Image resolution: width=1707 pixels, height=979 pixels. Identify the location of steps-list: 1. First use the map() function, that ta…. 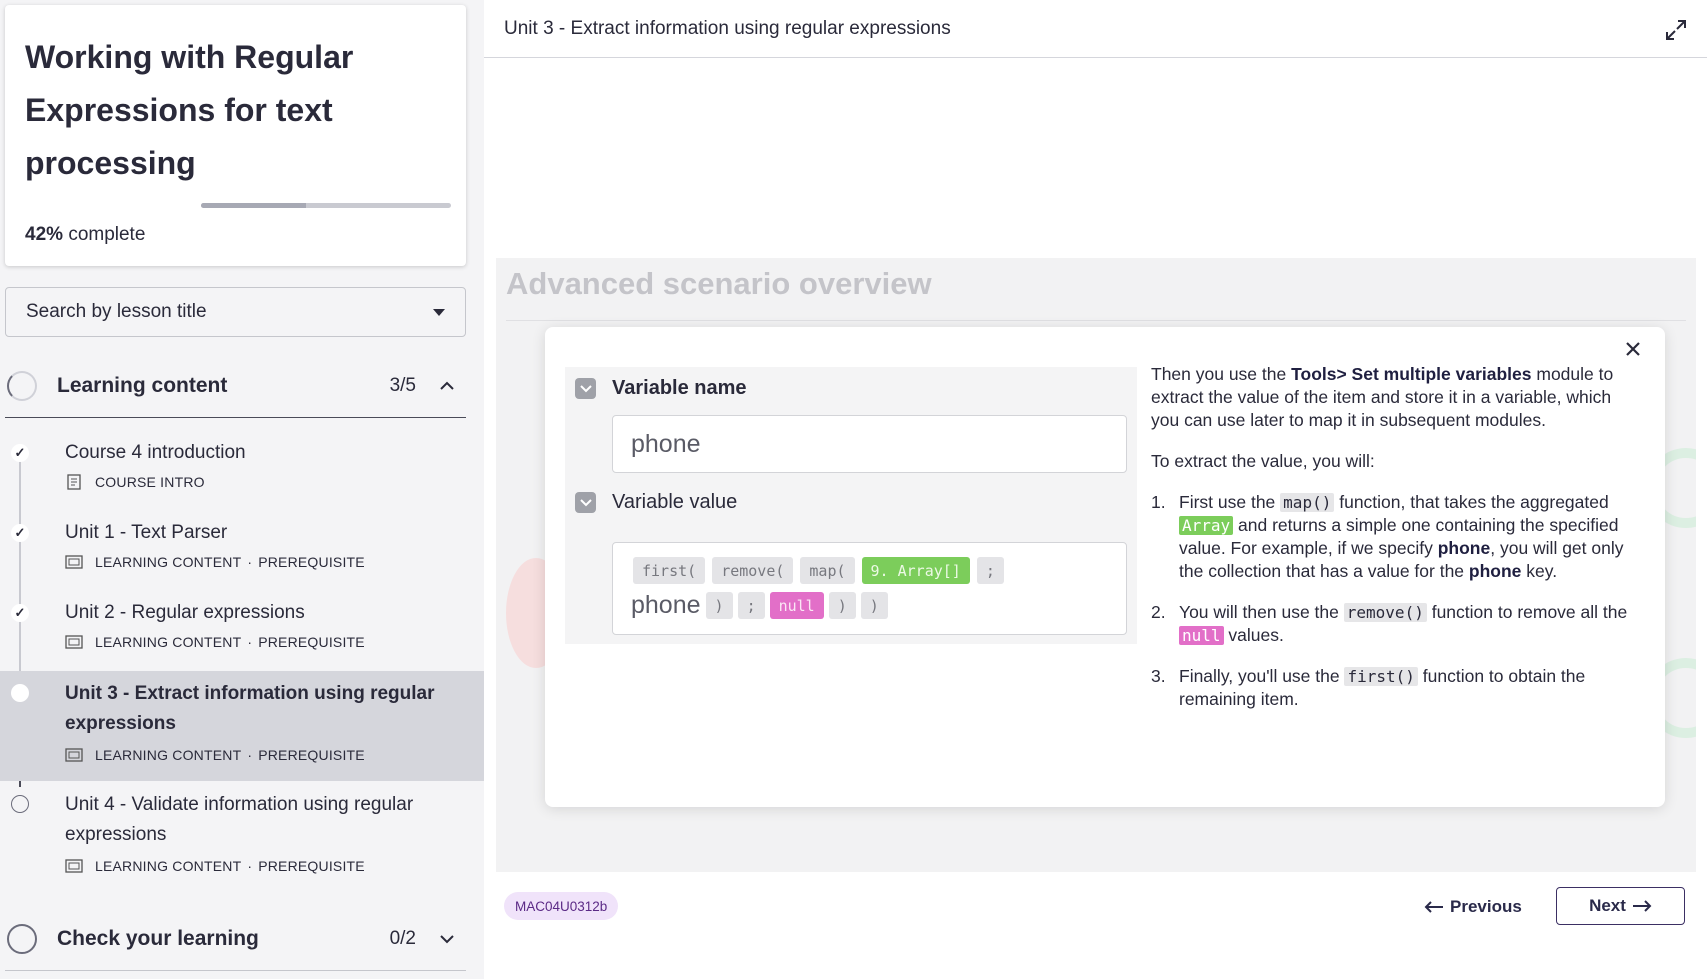
(1390, 601).